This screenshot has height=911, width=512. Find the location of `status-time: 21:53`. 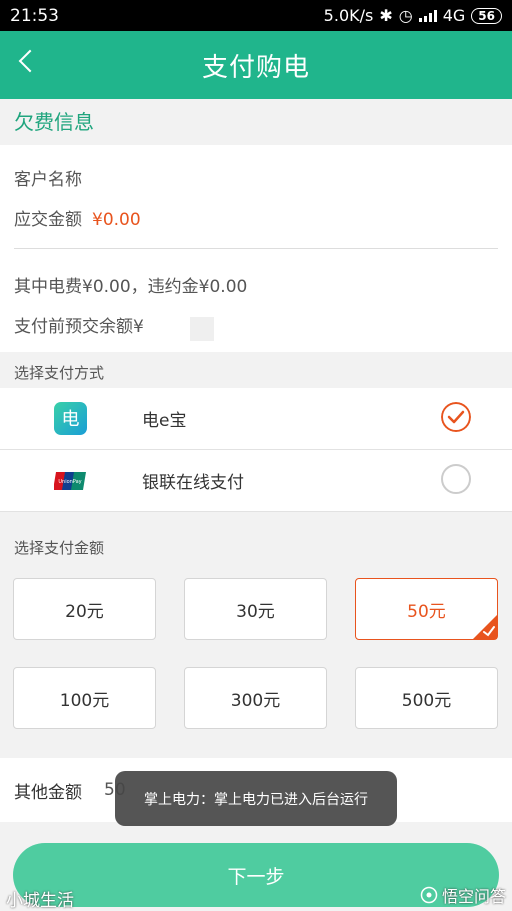

status-time: 21:53 is located at coordinates (34, 15).